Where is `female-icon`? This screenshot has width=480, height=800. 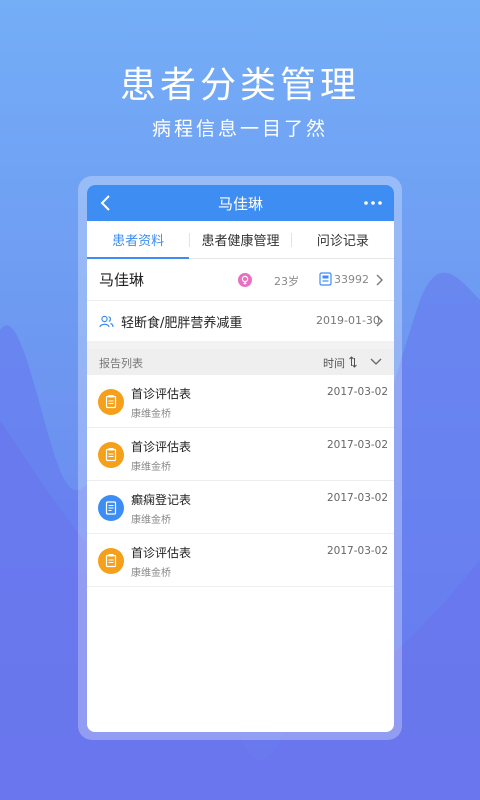
female-icon is located at coordinates (245, 280).